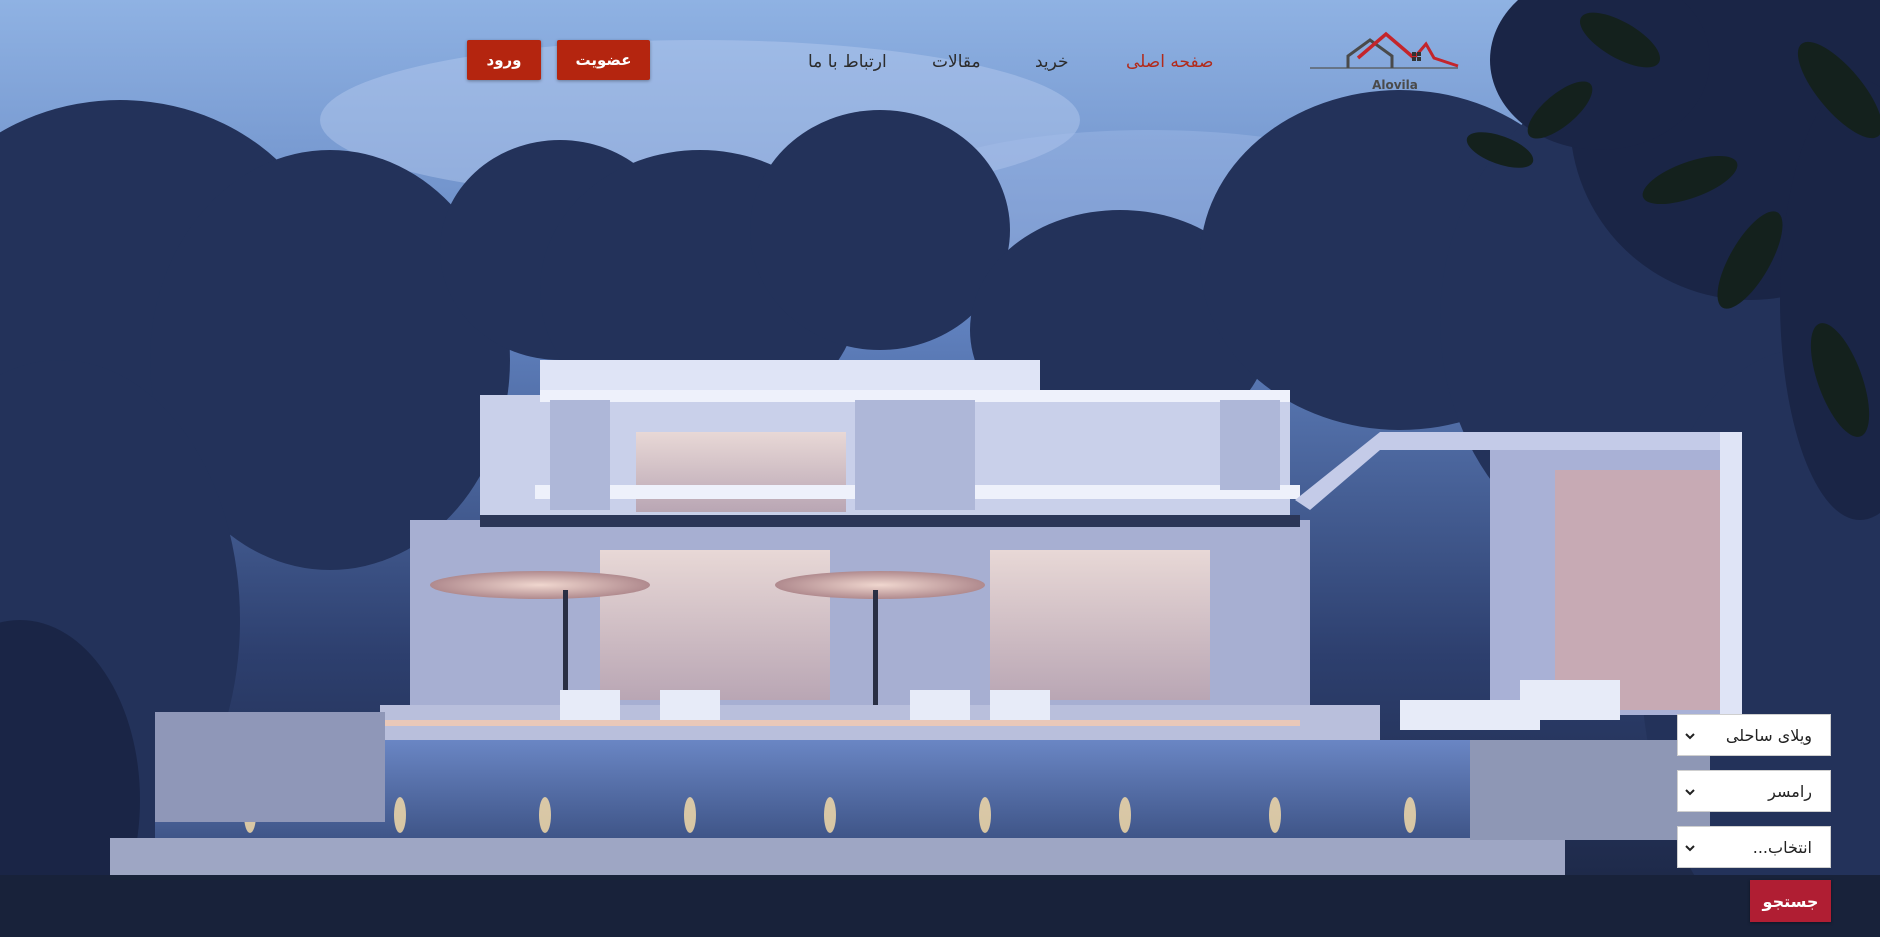 The image size is (1880, 937). I want to click on brand-name: Alovila, so click(1395, 85).